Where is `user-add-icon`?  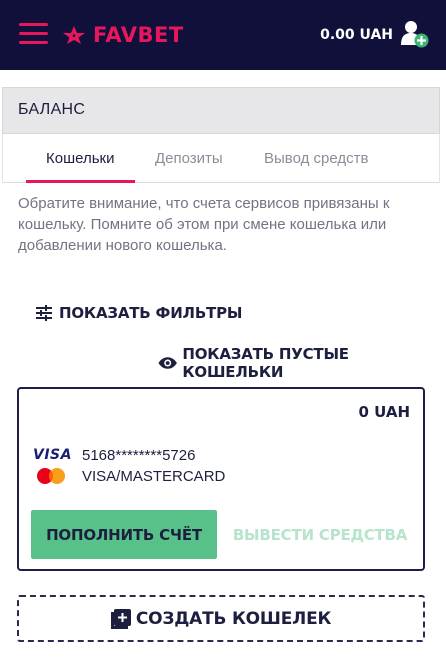 user-add-icon is located at coordinates (415, 34).